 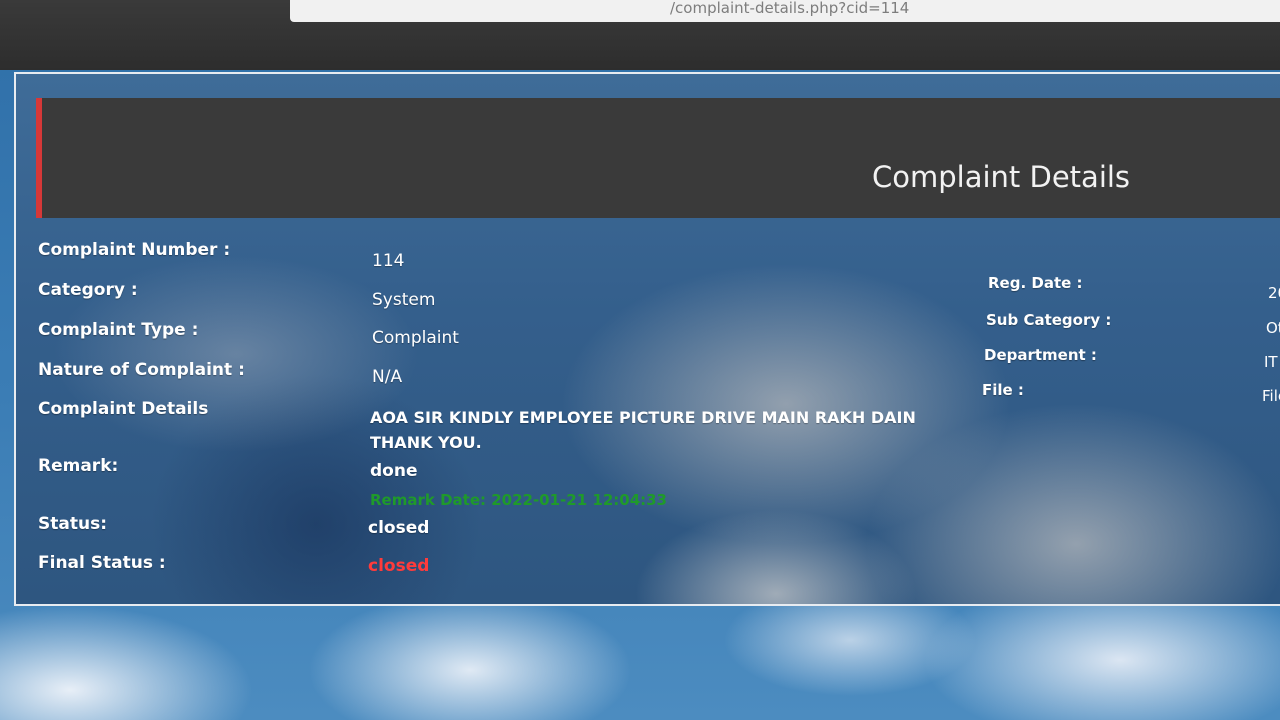 What do you see at coordinates (1271, 396) in the screenshot?
I see `file-link: File` at bounding box center [1271, 396].